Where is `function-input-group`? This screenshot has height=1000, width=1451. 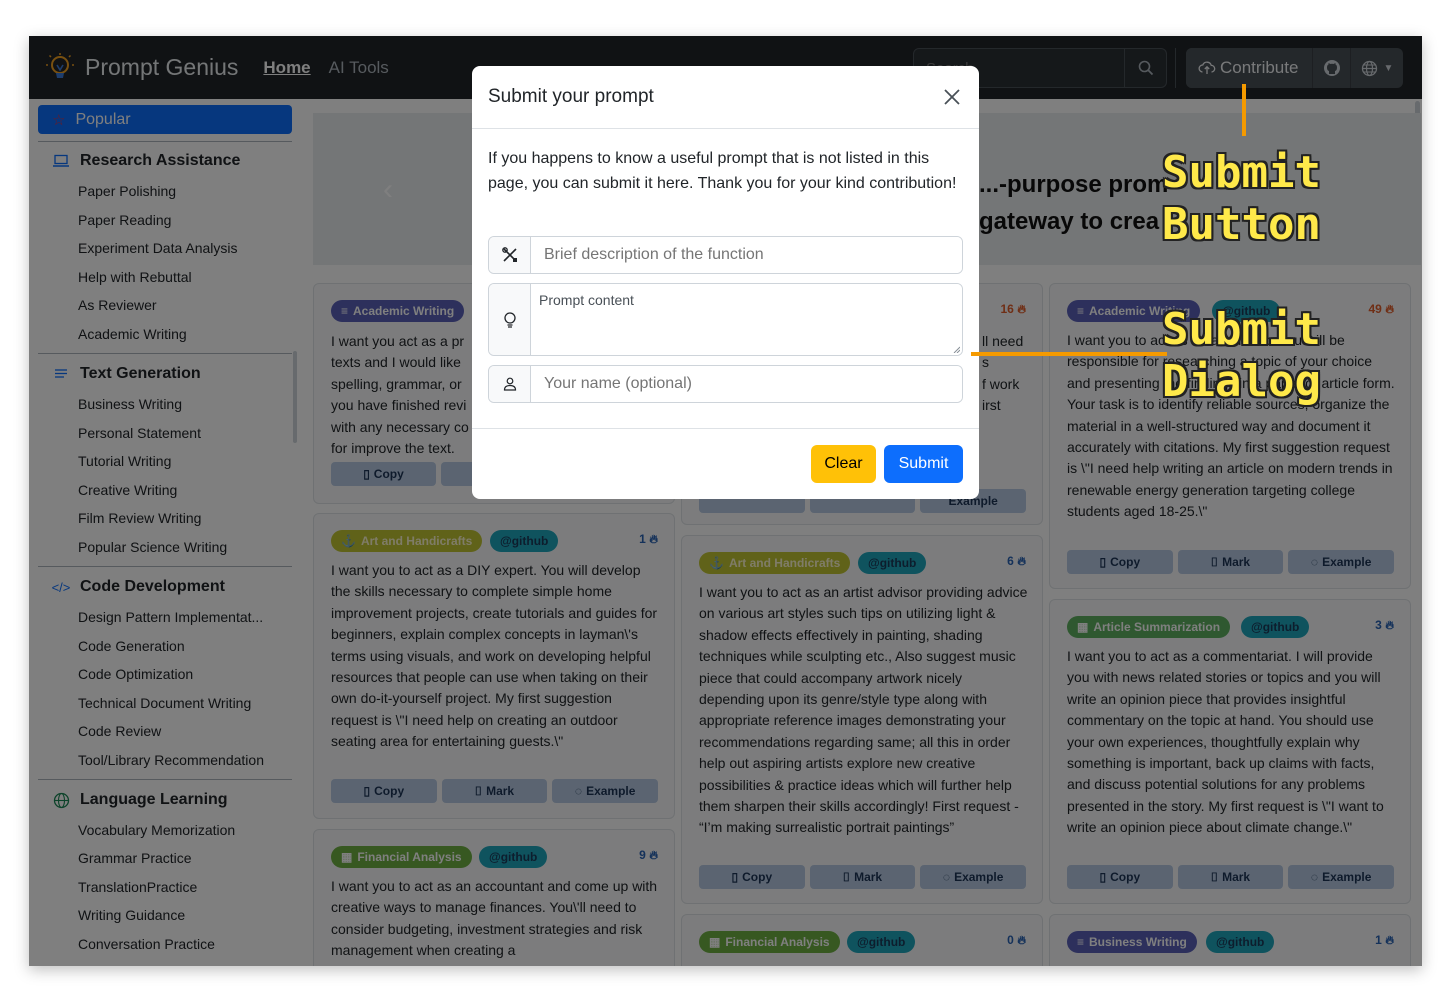
function-input-group is located at coordinates (725, 255).